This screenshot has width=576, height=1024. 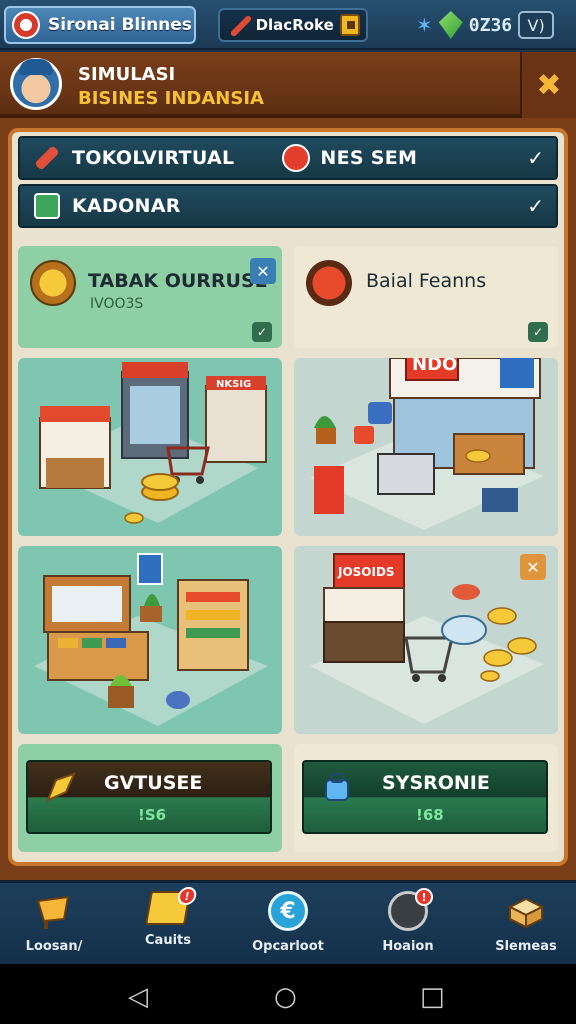 I want to click on business-card-2: Baial Feanns ✓, so click(x=426, y=297).